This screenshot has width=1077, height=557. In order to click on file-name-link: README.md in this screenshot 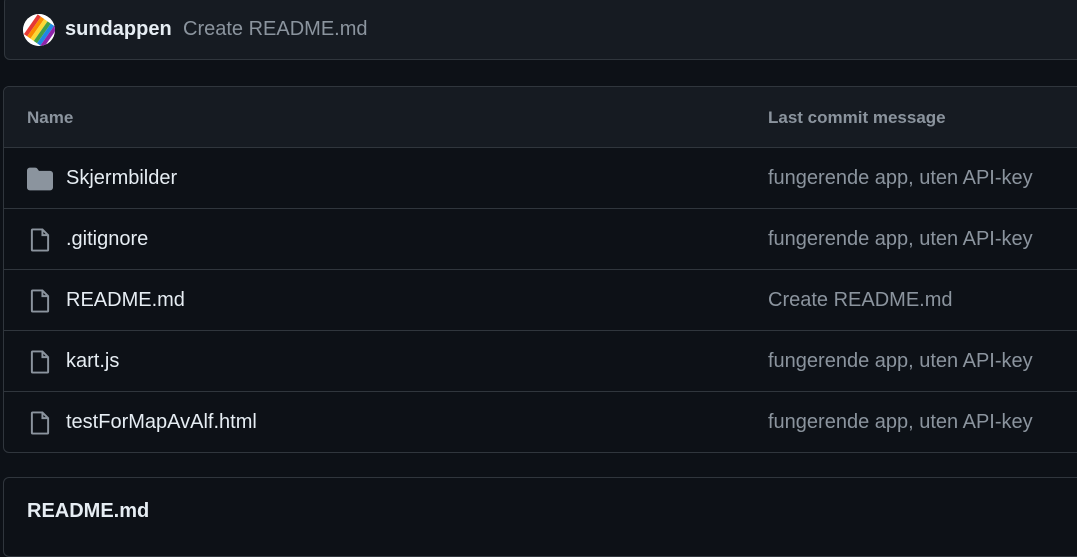, I will do `click(125, 300)`.